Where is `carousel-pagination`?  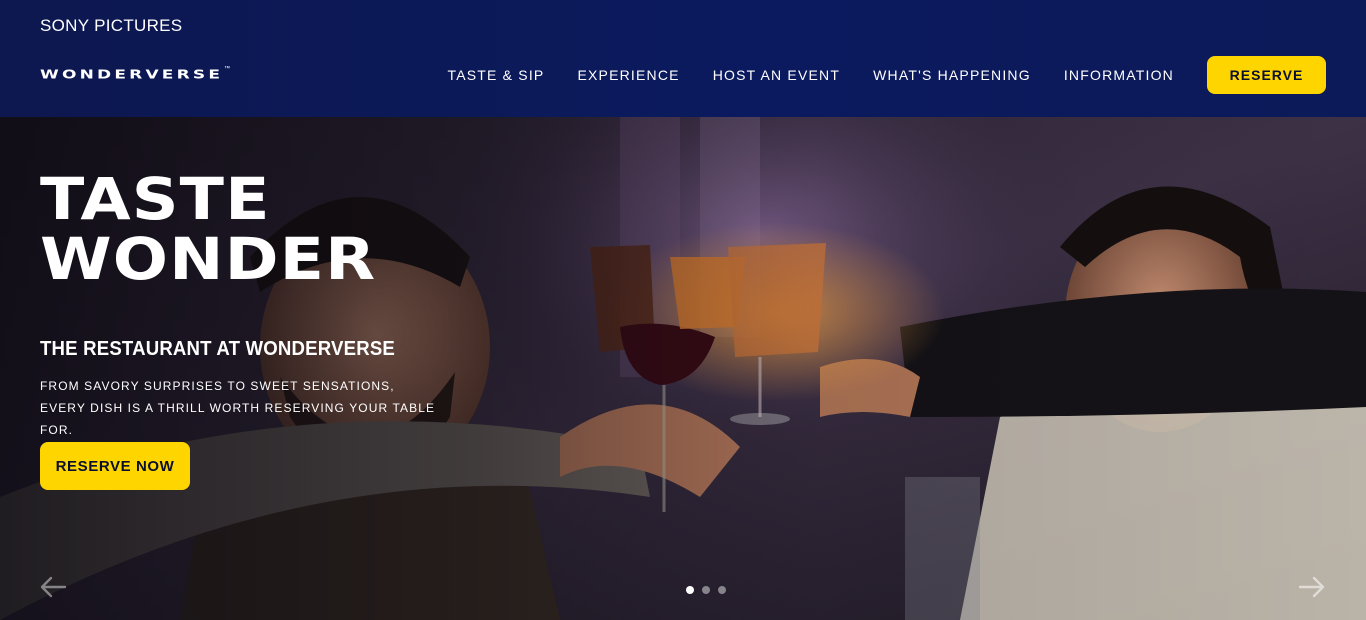 carousel-pagination is located at coordinates (706, 590).